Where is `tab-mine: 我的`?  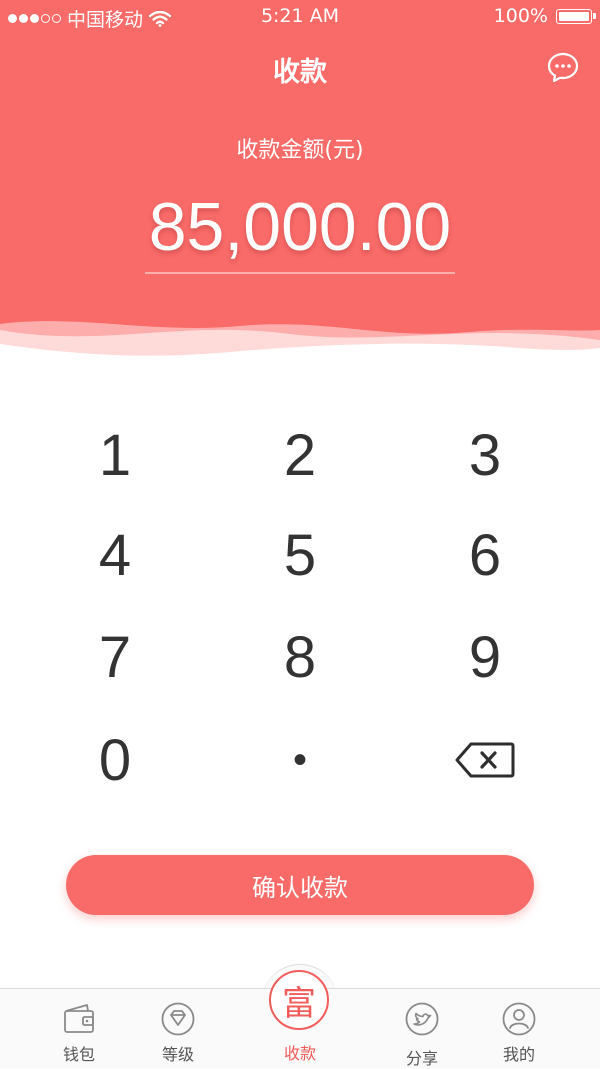
tab-mine: 我的 is located at coordinates (519, 1028).